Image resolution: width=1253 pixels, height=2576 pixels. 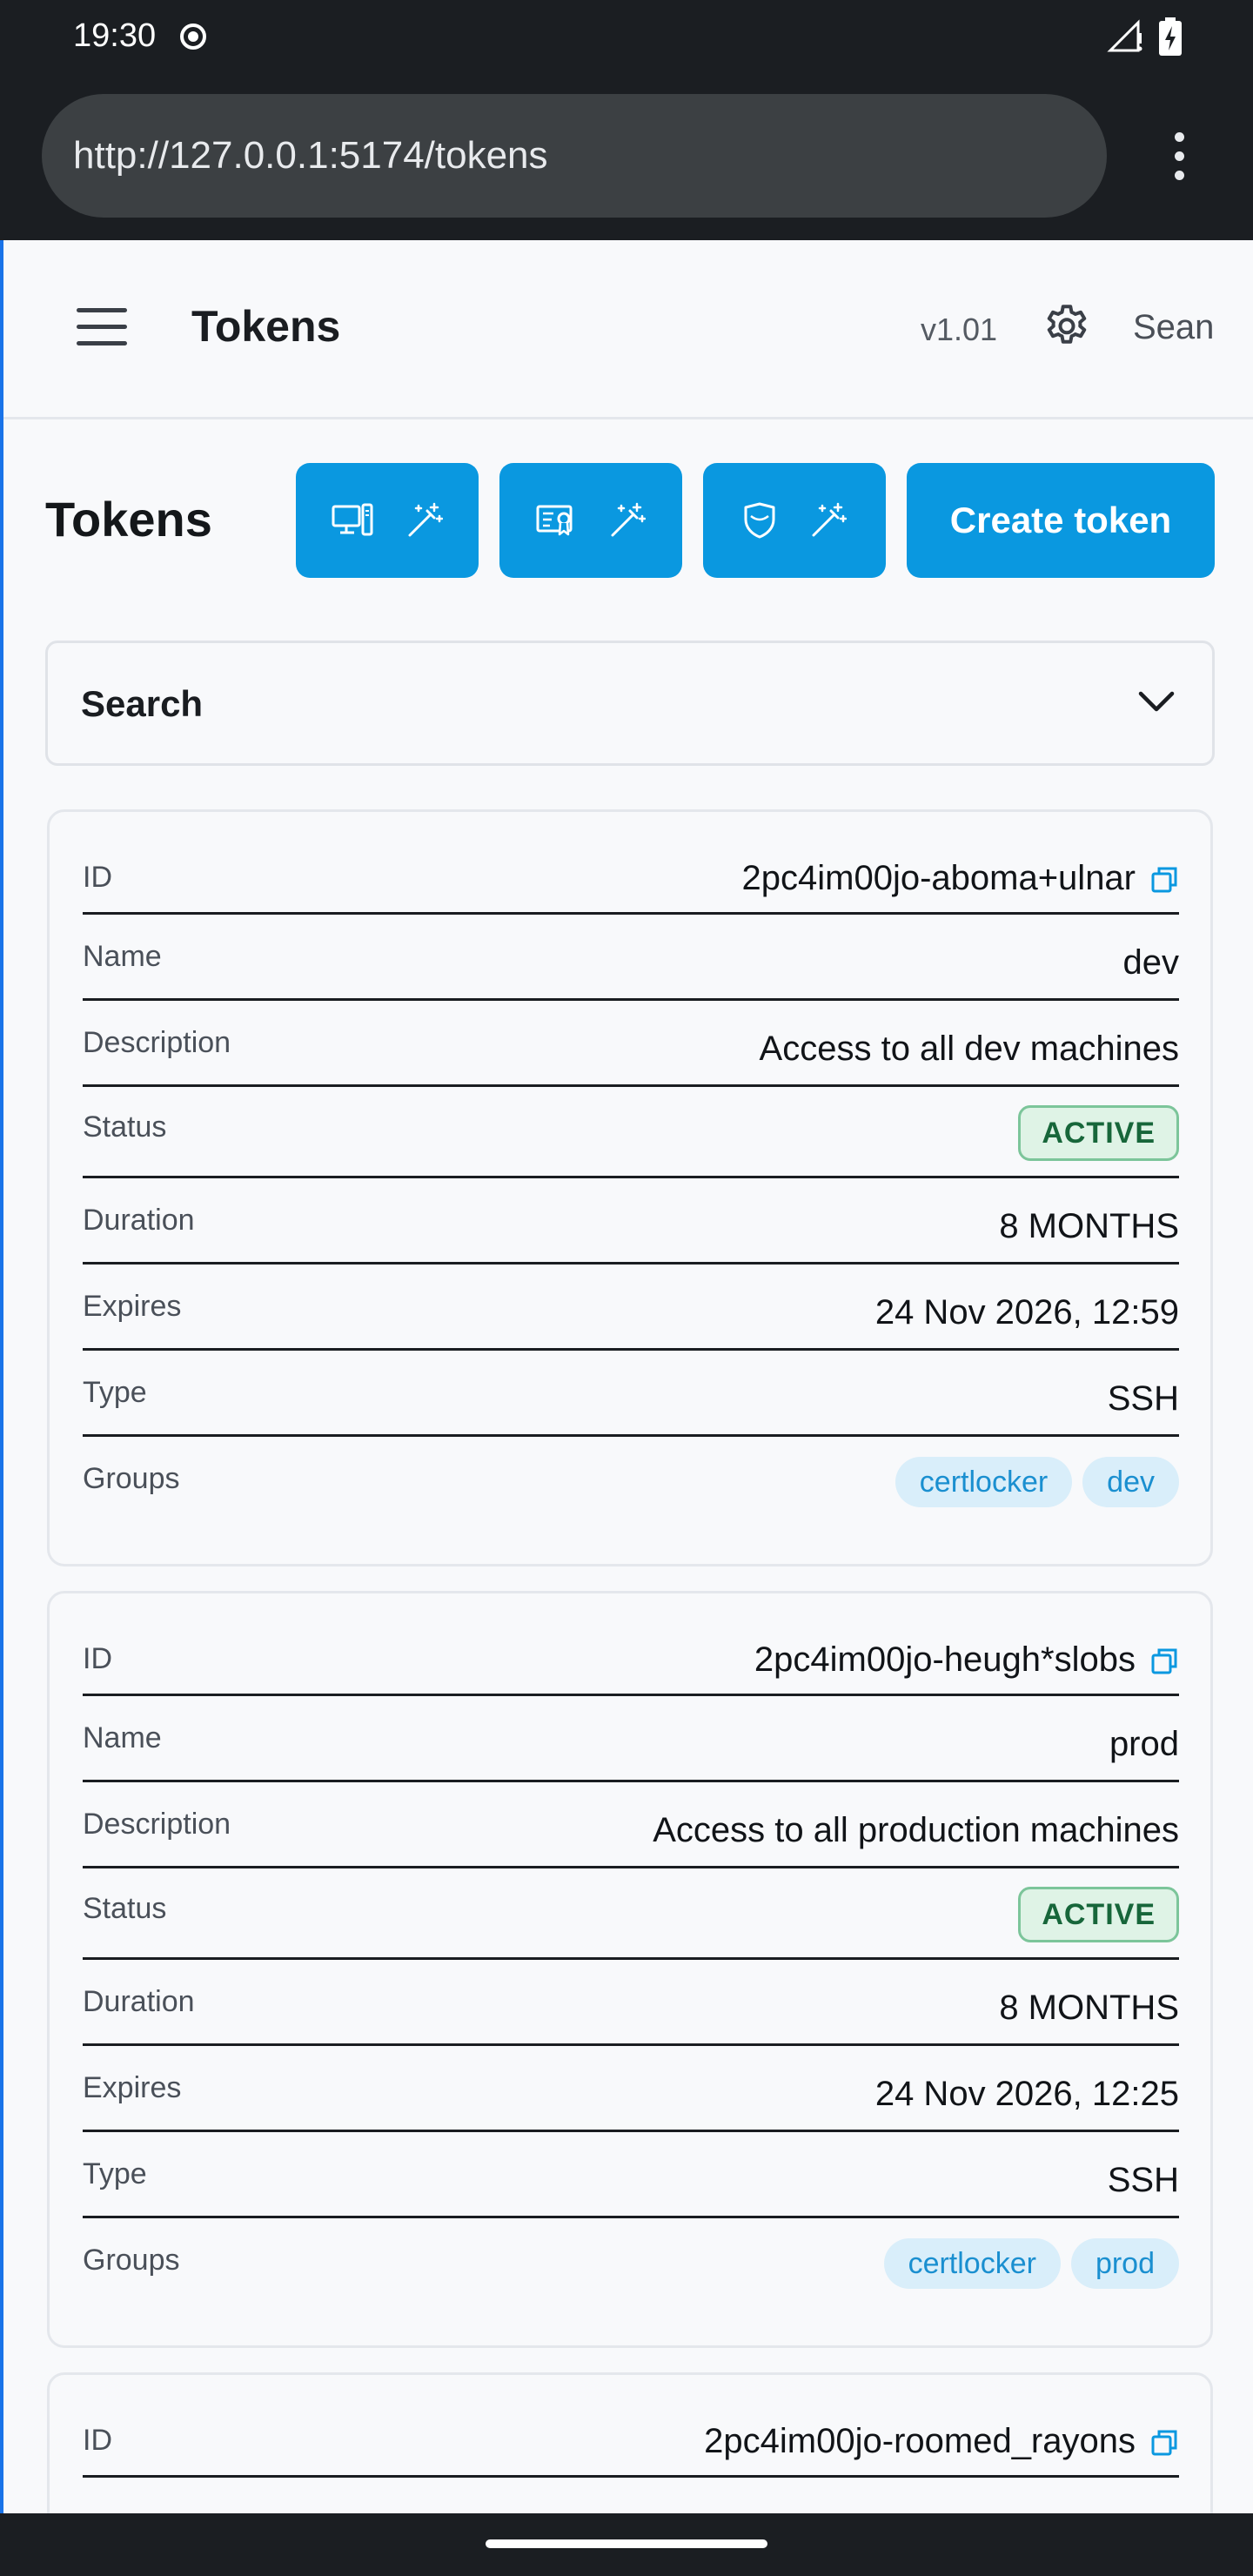 I want to click on certificate-icon, so click(x=554, y=520).